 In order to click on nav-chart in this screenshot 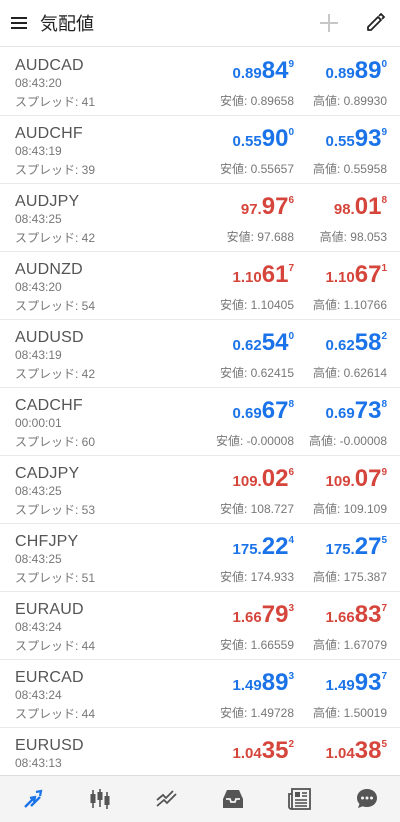, I will do `click(100, 799)`.